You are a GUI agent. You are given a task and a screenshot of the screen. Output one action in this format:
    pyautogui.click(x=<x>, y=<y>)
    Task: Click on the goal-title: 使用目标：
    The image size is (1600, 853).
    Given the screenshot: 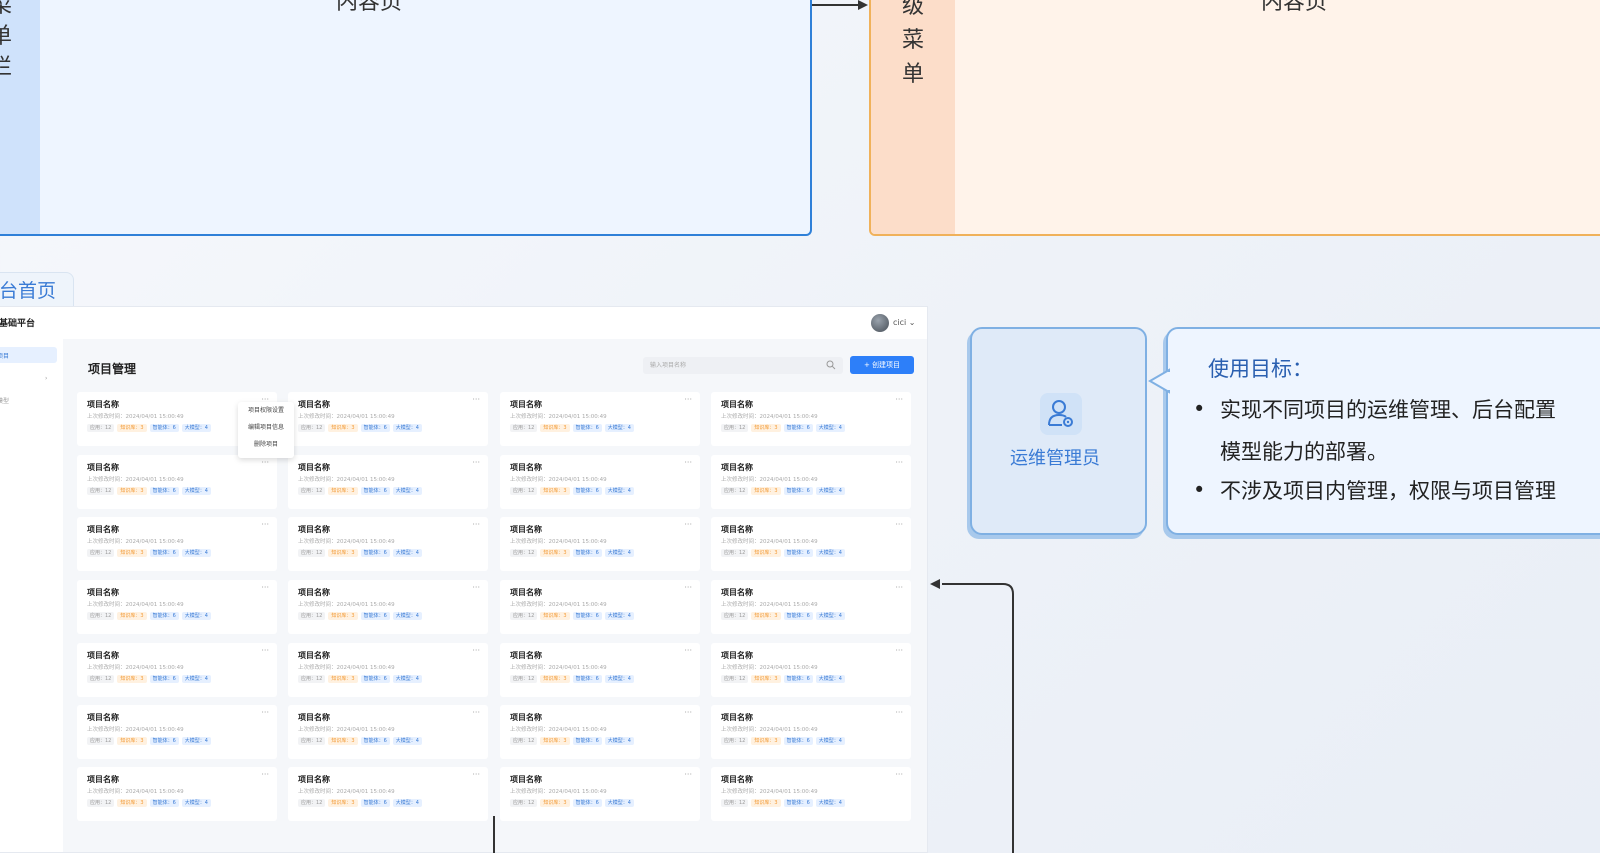 What is the action you would take?
    pyautogui.click(x=1260, y=369)
    